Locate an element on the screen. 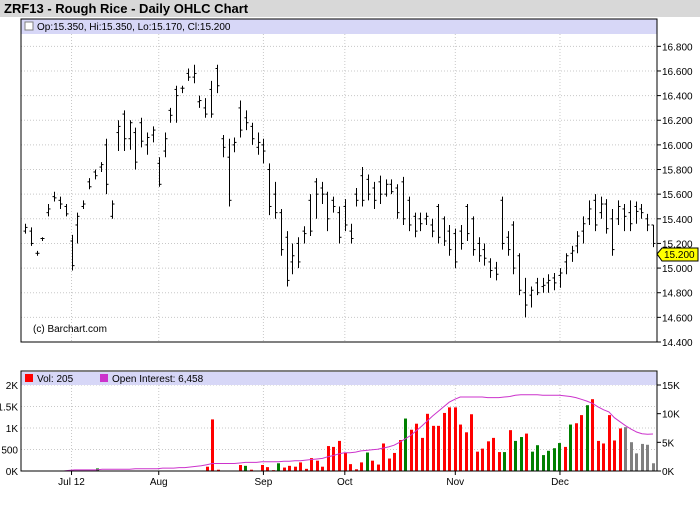  legend-marker is located at coordinates (29, 26).